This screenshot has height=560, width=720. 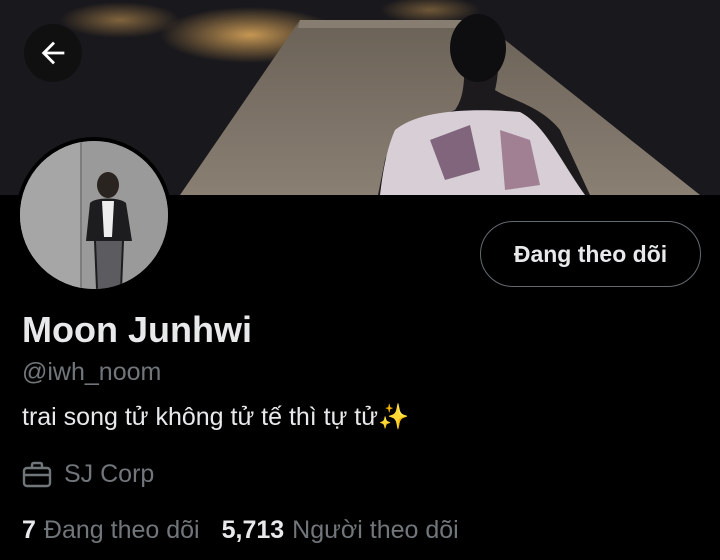 What do you see at coordinates (375, 530) in the screenshot?
I see `followers-label: Người theo dõi` at bounding box center [375, 530].